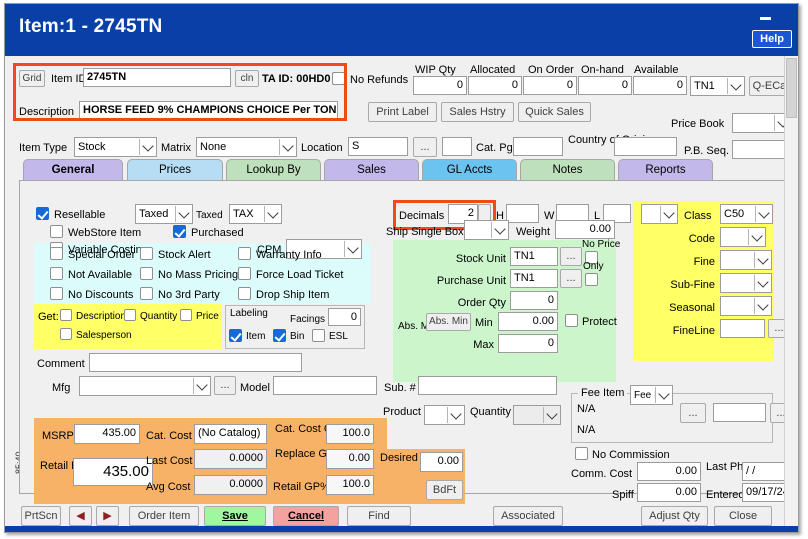 This screenshot has width=808, height=539. I want to click on get-description-checkbox, so click(66, 315).